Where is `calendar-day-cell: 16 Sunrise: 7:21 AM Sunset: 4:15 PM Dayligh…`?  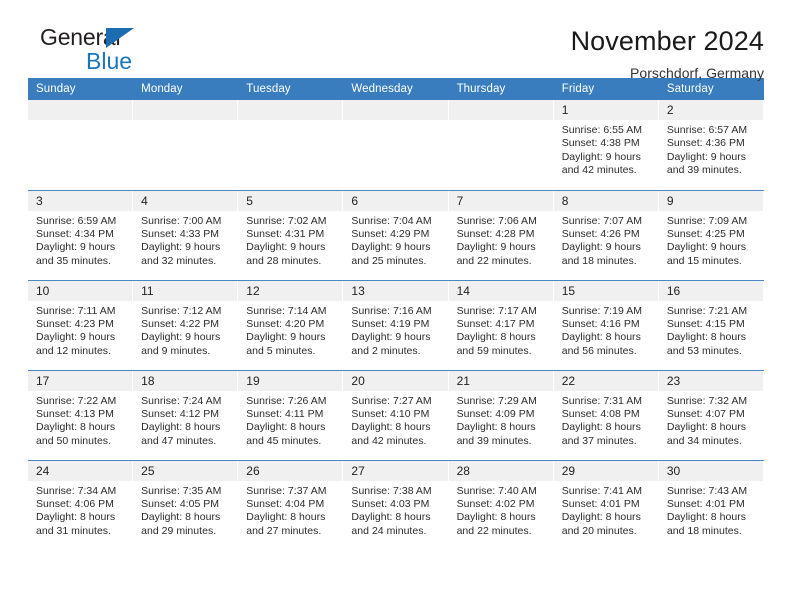
calendar-day-cell: 16 Sunrise: 7:21 AM Sunset: 4:15 PM Dayligh… is located at coordinates (711, 324).